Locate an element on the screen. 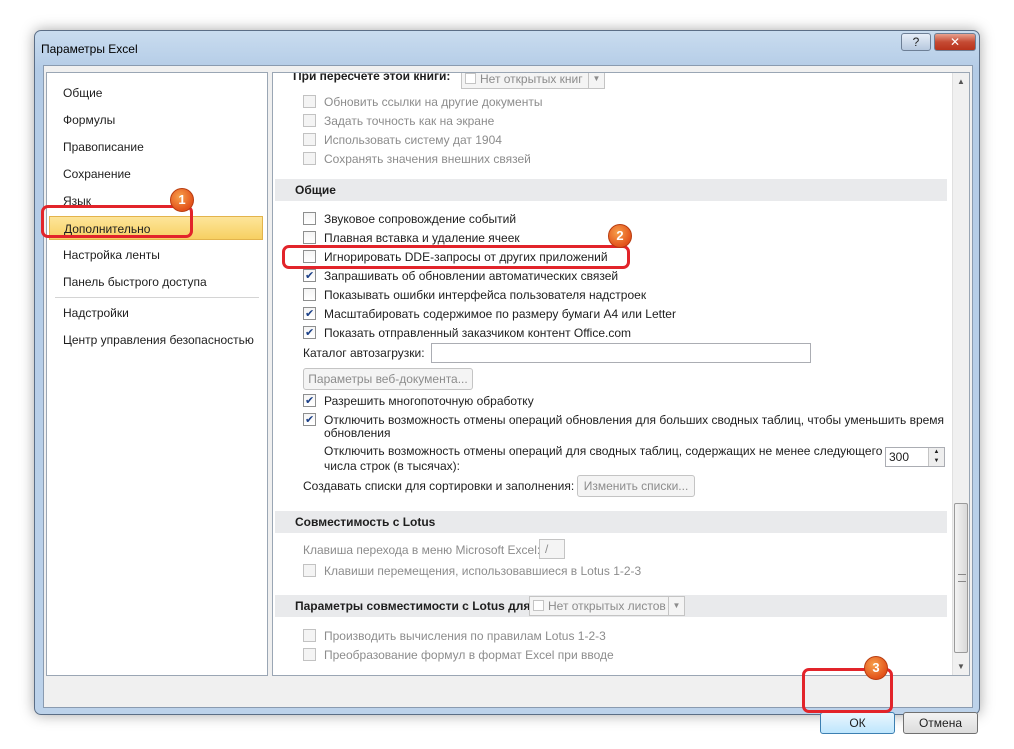 This screenshot has width=1014, height=749. close-button: ✕ is located at coordinates (955, 42).